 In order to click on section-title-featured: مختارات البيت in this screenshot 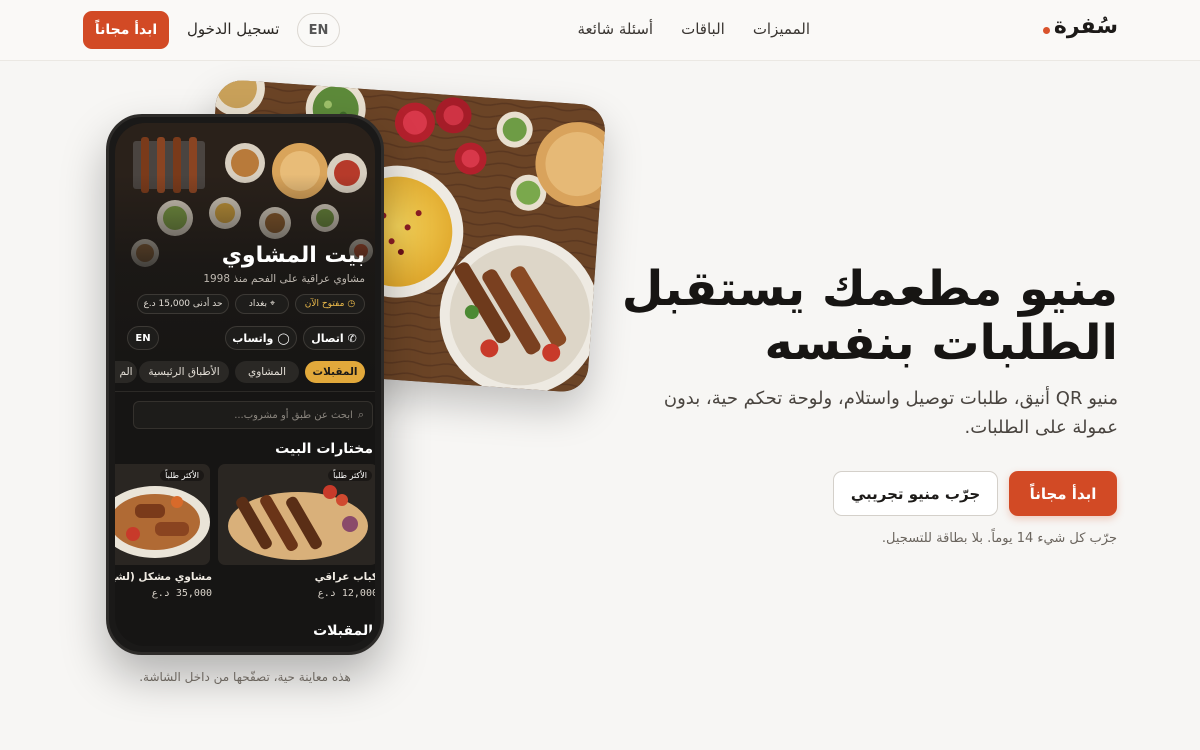, I will do `click(324, 449)`.